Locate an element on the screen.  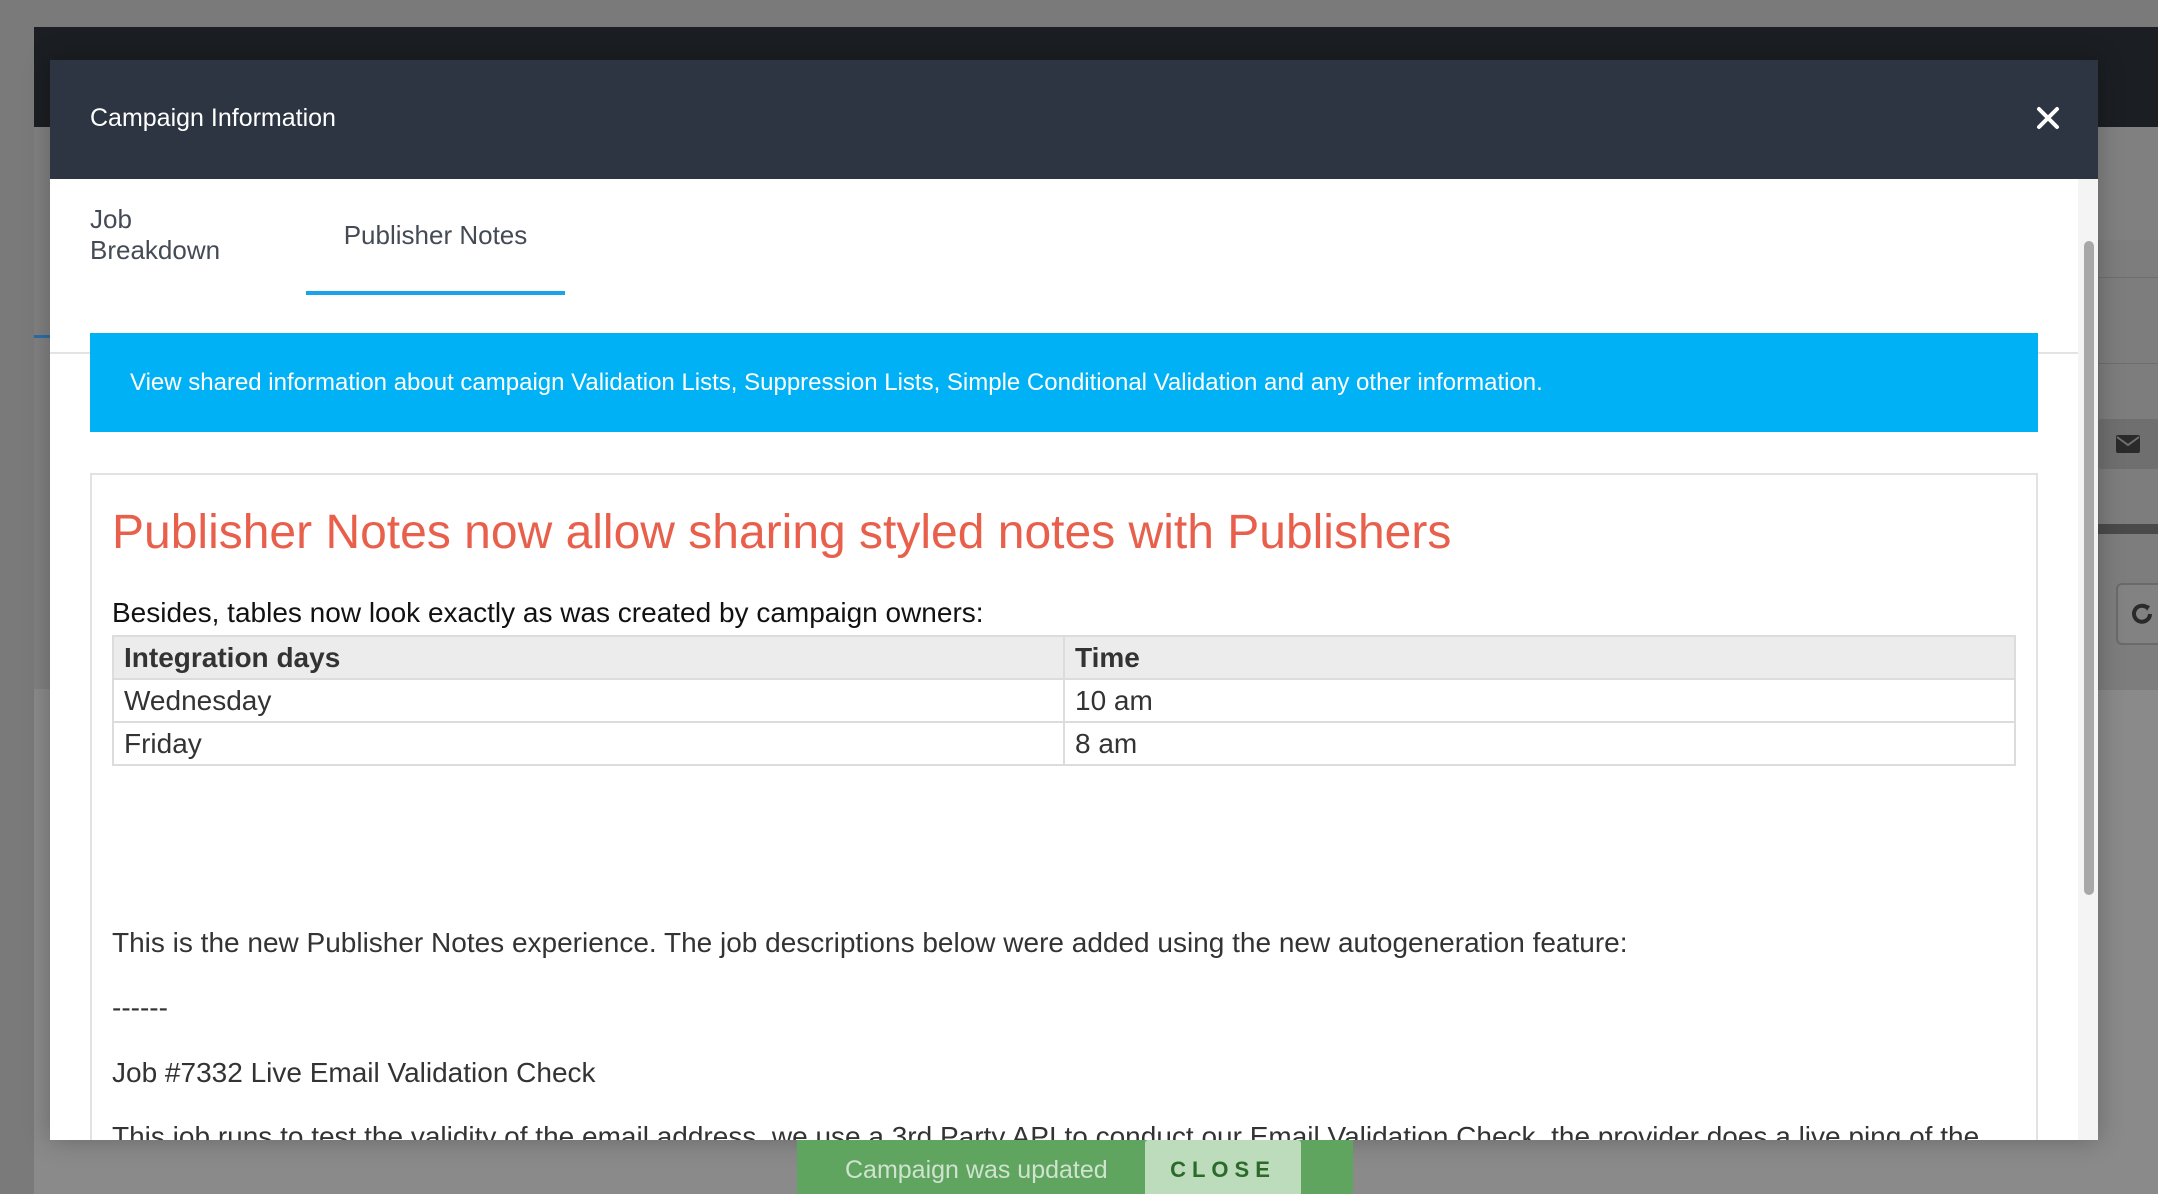
table-row: Friday 8 am is located at coordinates (1064, 743).